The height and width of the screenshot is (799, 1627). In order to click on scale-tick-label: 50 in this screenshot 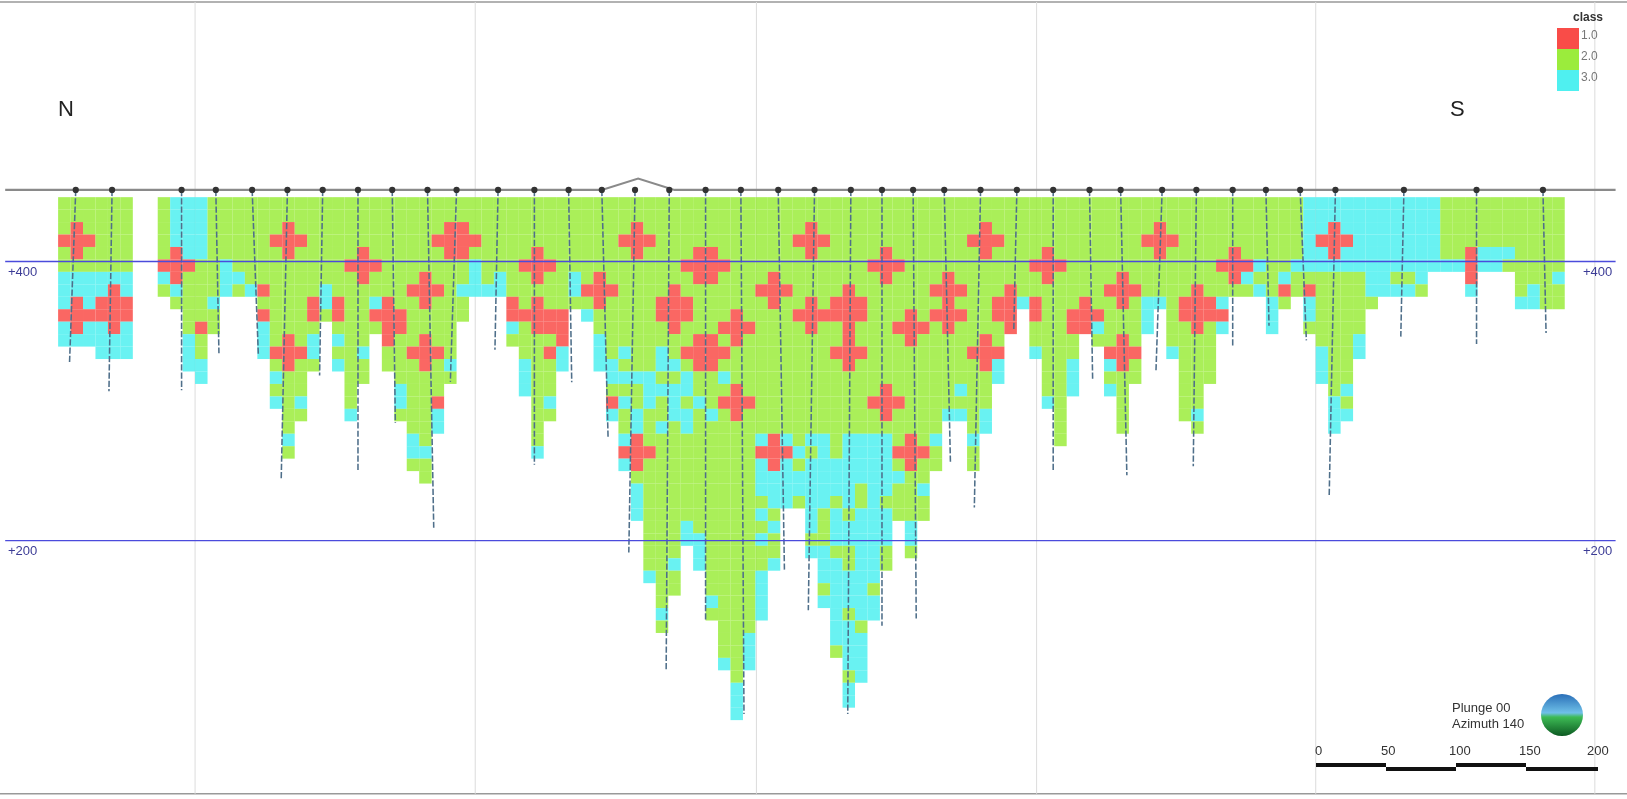, I will do `click(1388, 750)`.